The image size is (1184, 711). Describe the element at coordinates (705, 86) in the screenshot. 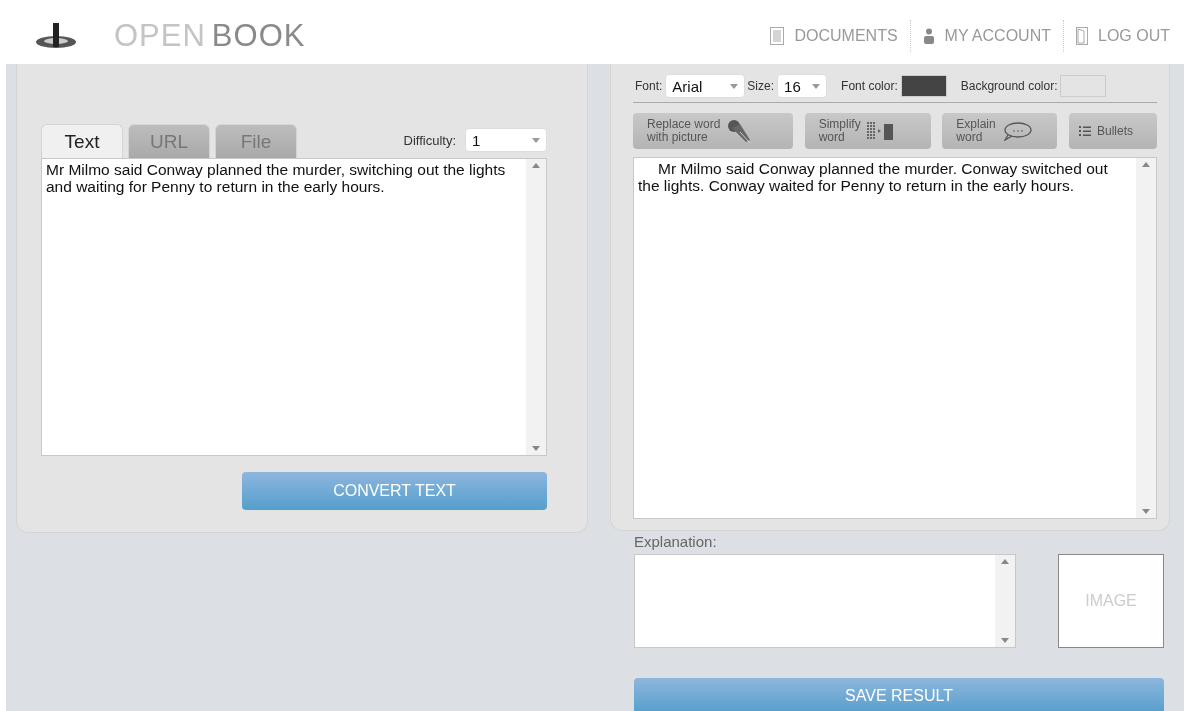

I see `font-dropdown: Arial` at that location.